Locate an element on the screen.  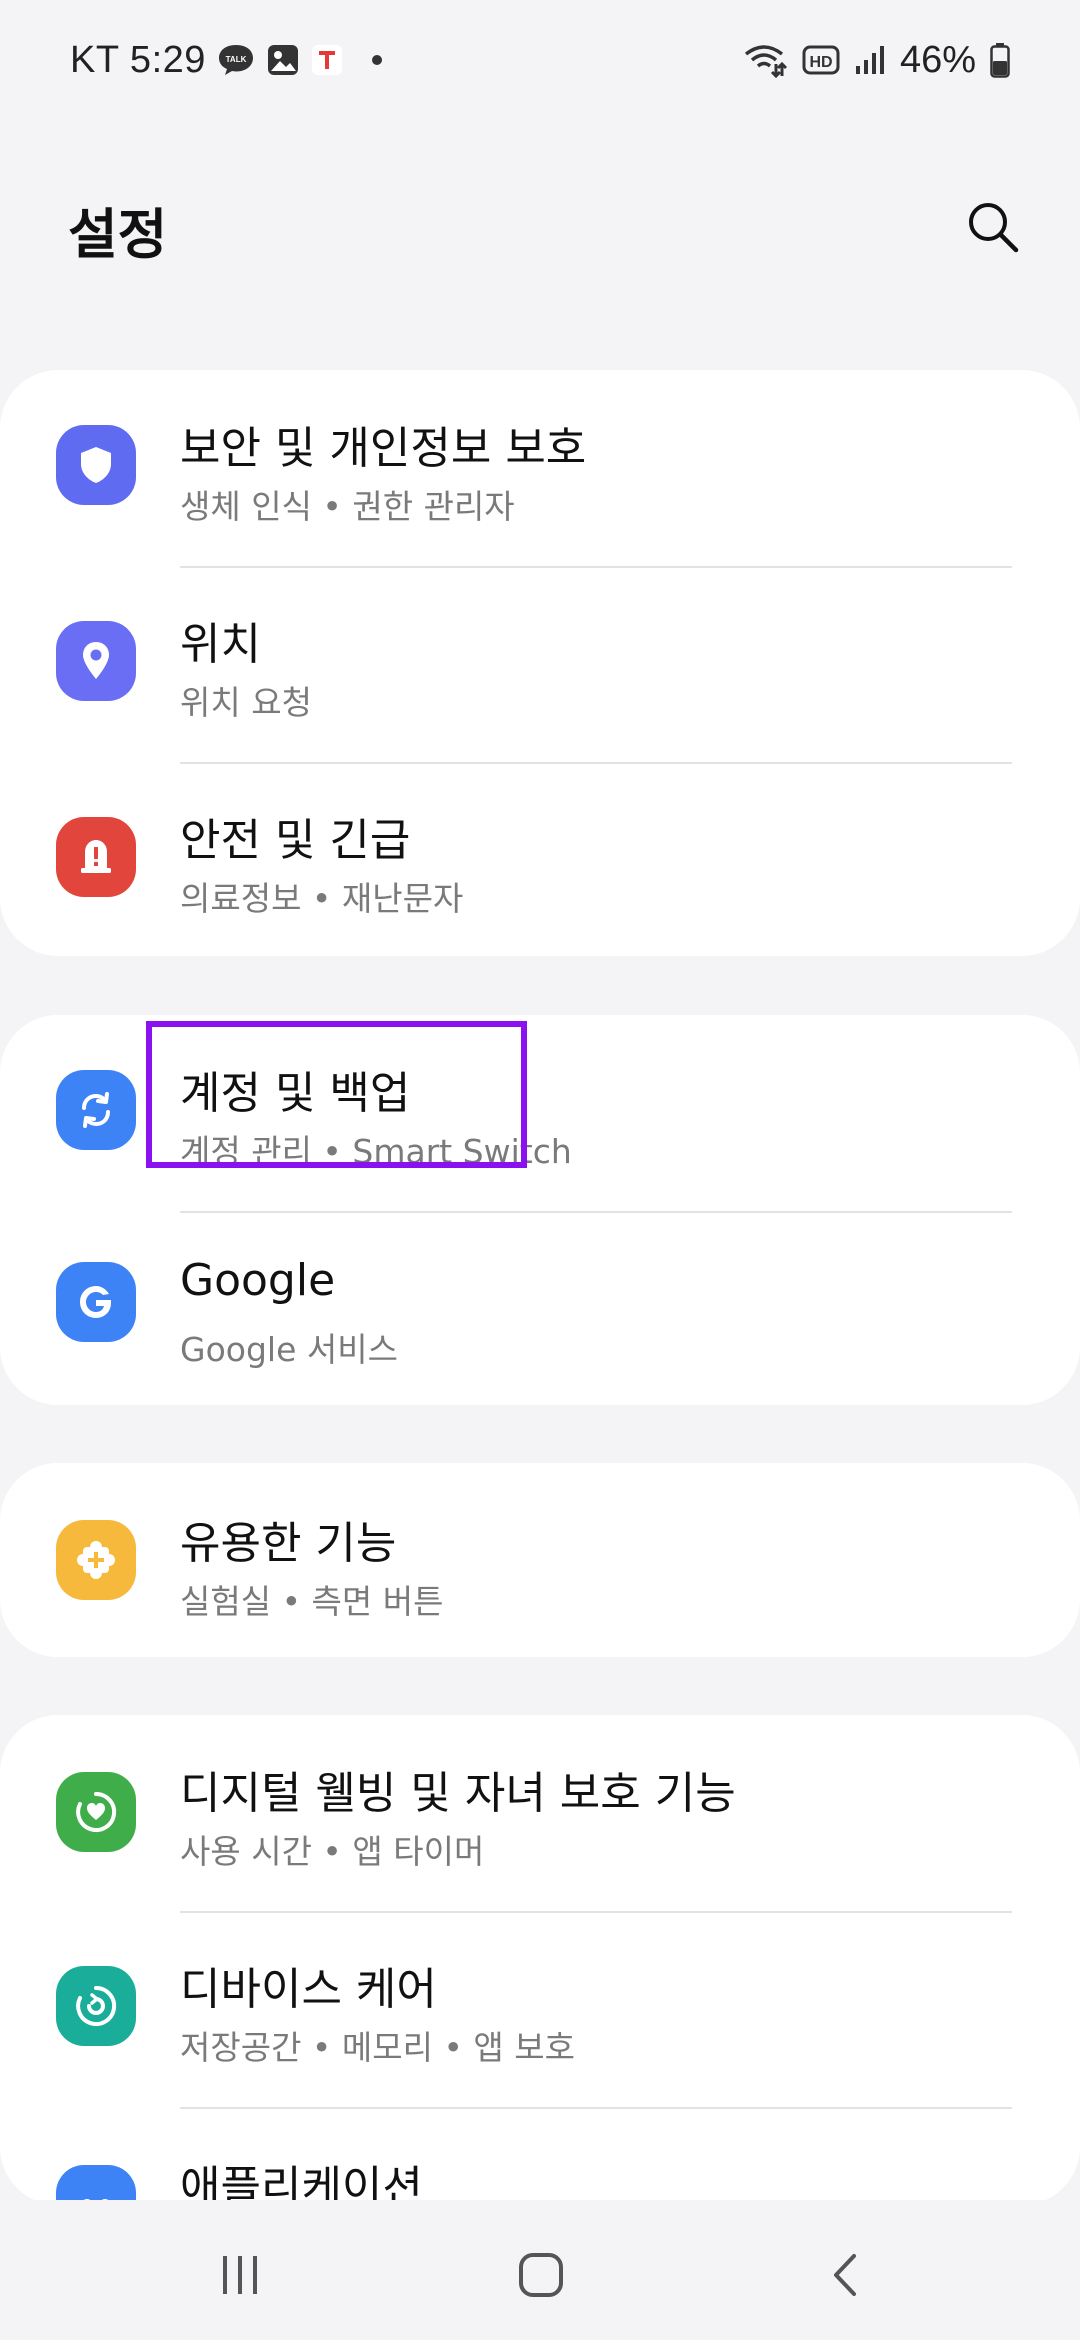
settings-item-safety-emergency: 안전 및 긴급 의료정보 • 재난문자 is located at coordinates (540, 859).